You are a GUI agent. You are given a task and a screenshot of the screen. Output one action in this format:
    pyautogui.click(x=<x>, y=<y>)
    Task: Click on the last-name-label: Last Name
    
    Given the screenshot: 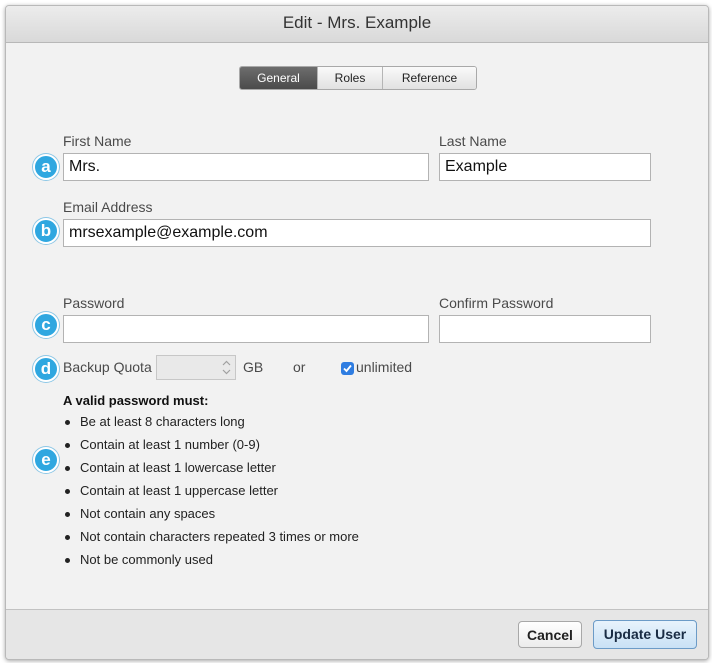 What is the action you would take?
    pyautogui.click(x=473, y=141)
    